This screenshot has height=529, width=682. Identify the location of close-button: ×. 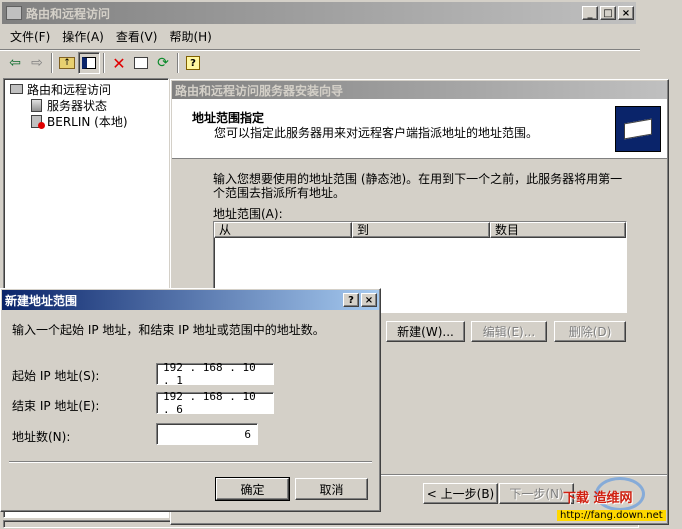
(626, 13).